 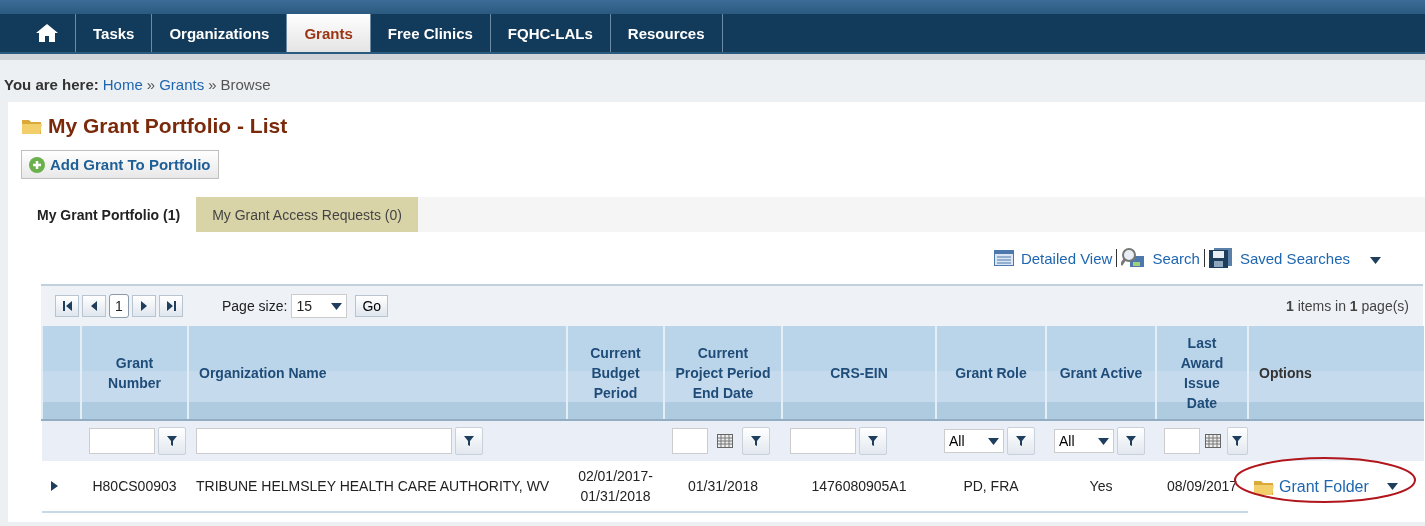 I want to click on table-cell: Yes, so click(x=1101, y=486).